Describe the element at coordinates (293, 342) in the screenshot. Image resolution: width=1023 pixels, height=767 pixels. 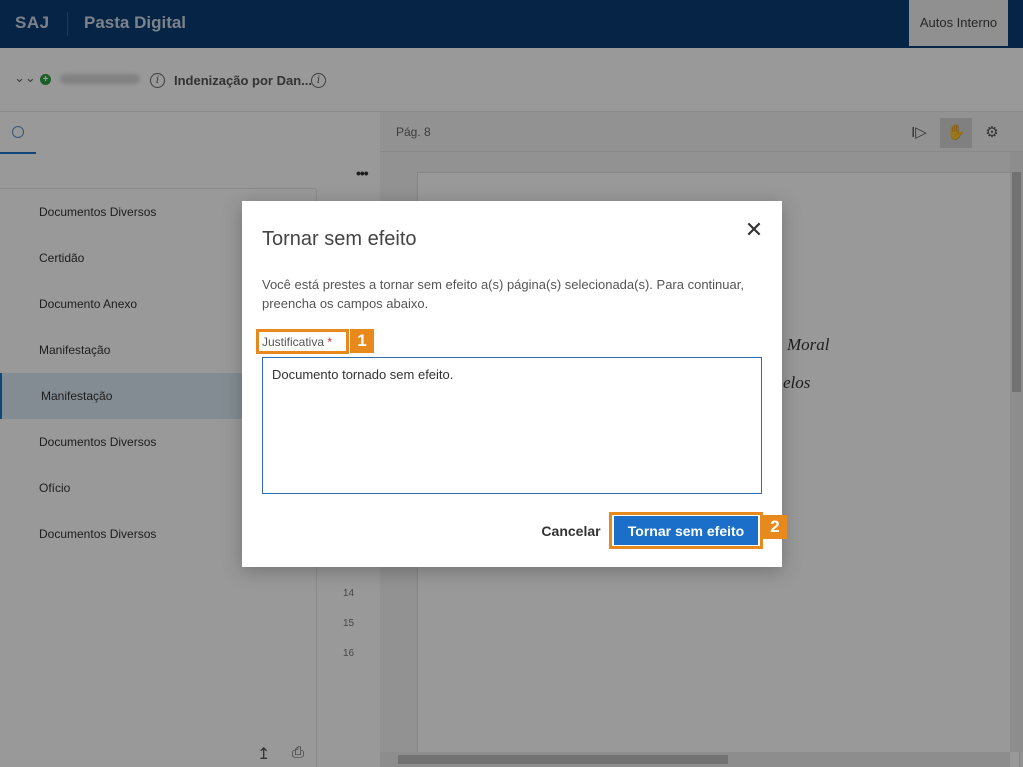
I see `justification-label-text: Justificativa` at that location.